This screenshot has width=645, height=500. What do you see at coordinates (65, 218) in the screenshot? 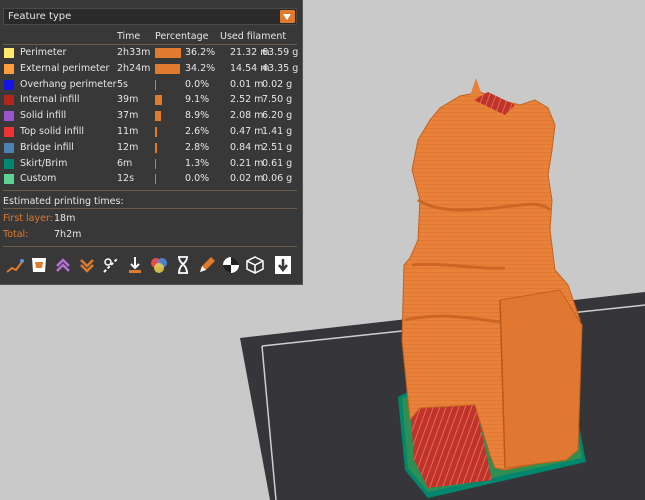
I see `first-layer-value: 18m` at bounding box center [65, 218].